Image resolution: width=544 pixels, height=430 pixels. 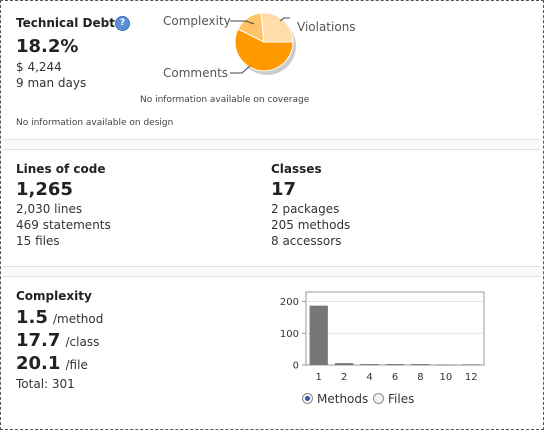 What do you see at coordinates (51, 83) in the screenshot?
I see `debt-days: 9 man days` at bounding box center [51, 83].